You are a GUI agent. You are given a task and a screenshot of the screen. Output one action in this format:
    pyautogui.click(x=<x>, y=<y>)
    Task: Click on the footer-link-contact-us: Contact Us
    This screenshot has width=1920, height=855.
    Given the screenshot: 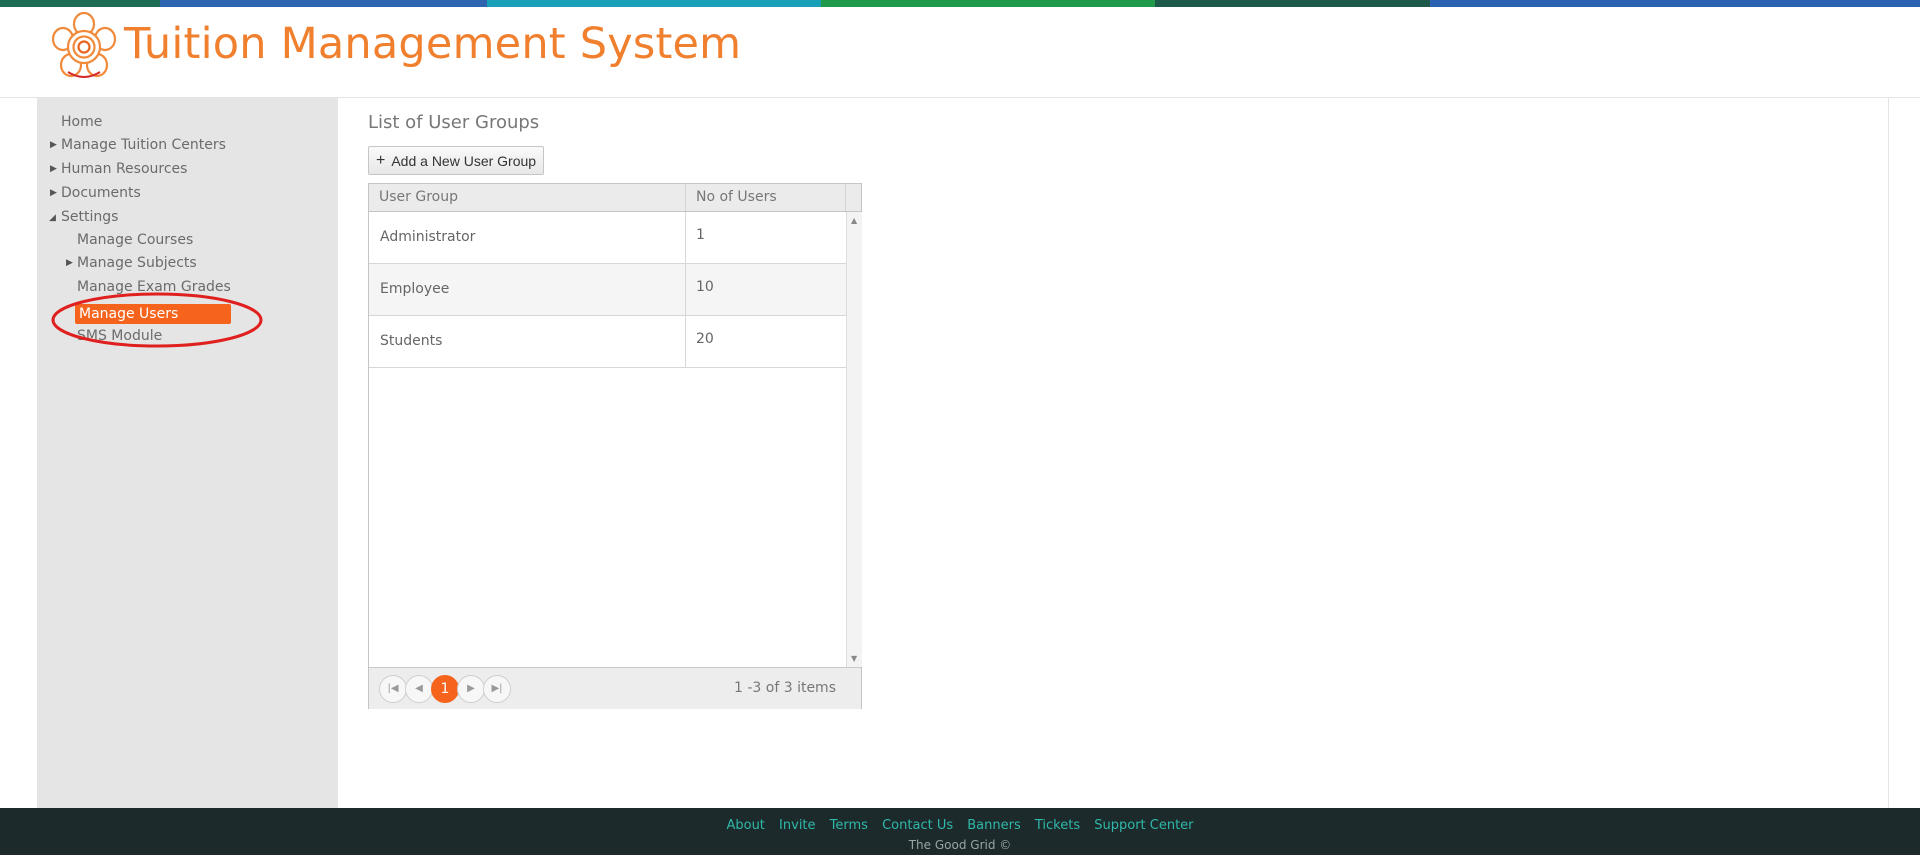 What is the action you would take?
    pyautogui.click(x=917, y=825)
    